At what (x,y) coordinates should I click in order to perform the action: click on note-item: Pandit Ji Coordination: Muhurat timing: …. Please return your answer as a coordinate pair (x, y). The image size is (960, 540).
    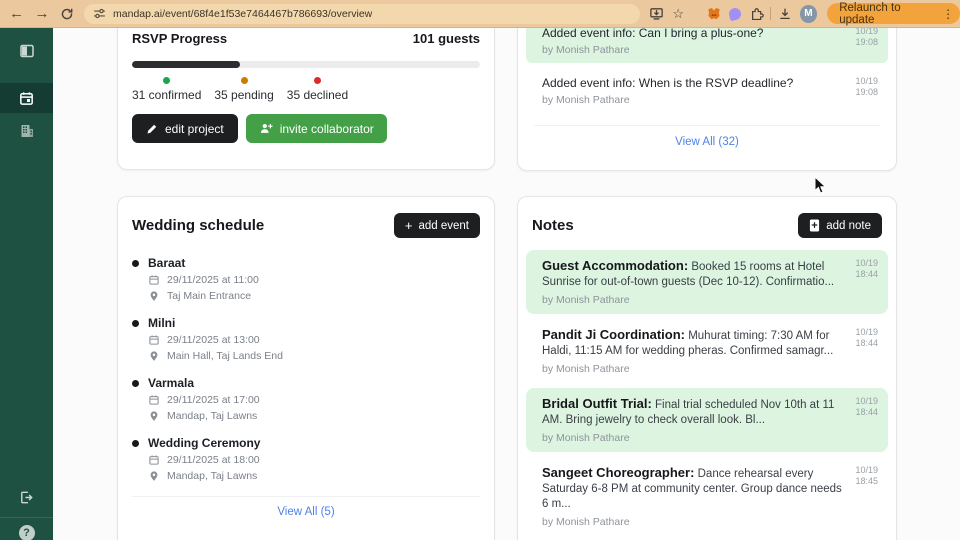
    Looking at the image, I should click on (707, 351).